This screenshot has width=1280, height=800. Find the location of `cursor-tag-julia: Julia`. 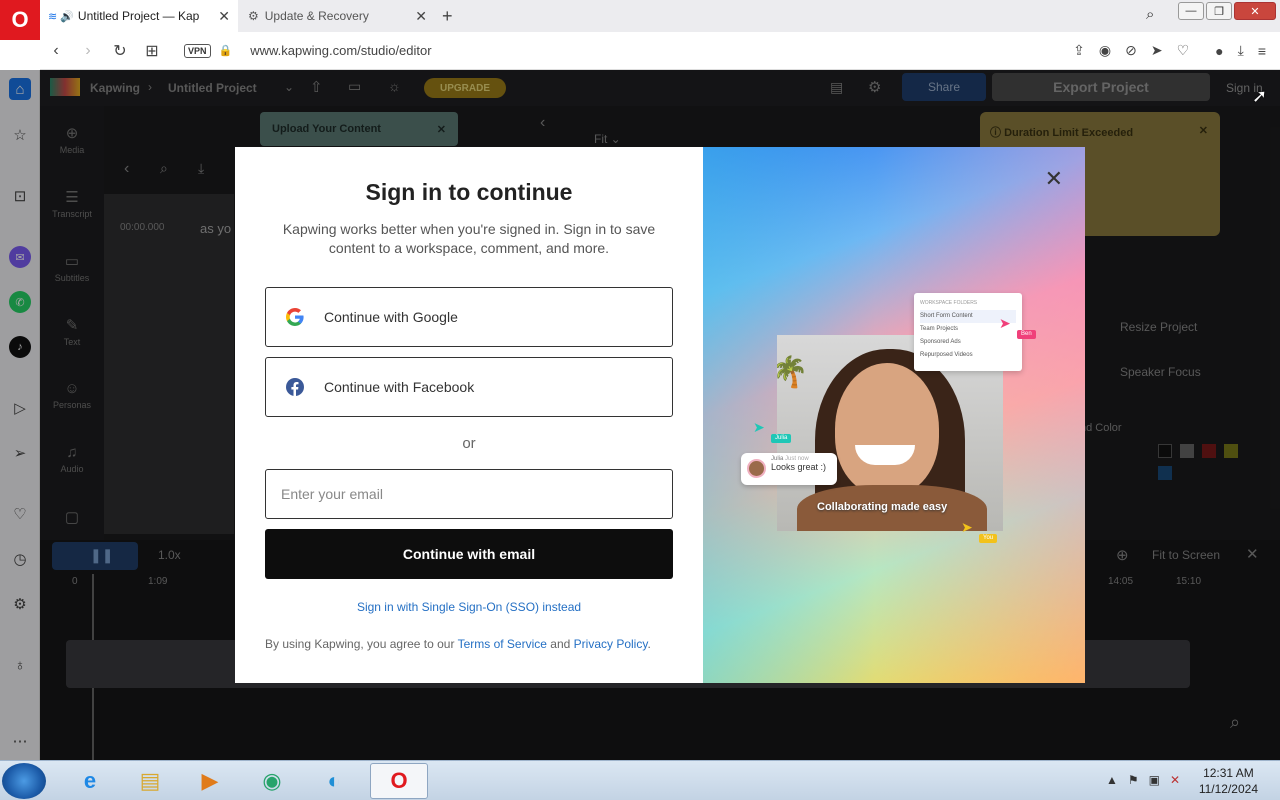

cursor-tag-julia: Julia is located at coordinates (781, 438).